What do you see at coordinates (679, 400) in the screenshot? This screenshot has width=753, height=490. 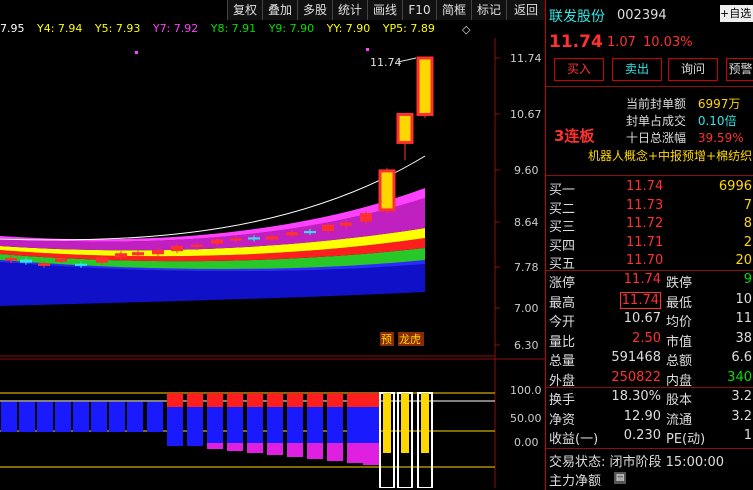 I see `stat-label: 股本` at bounding box center [679, 400].